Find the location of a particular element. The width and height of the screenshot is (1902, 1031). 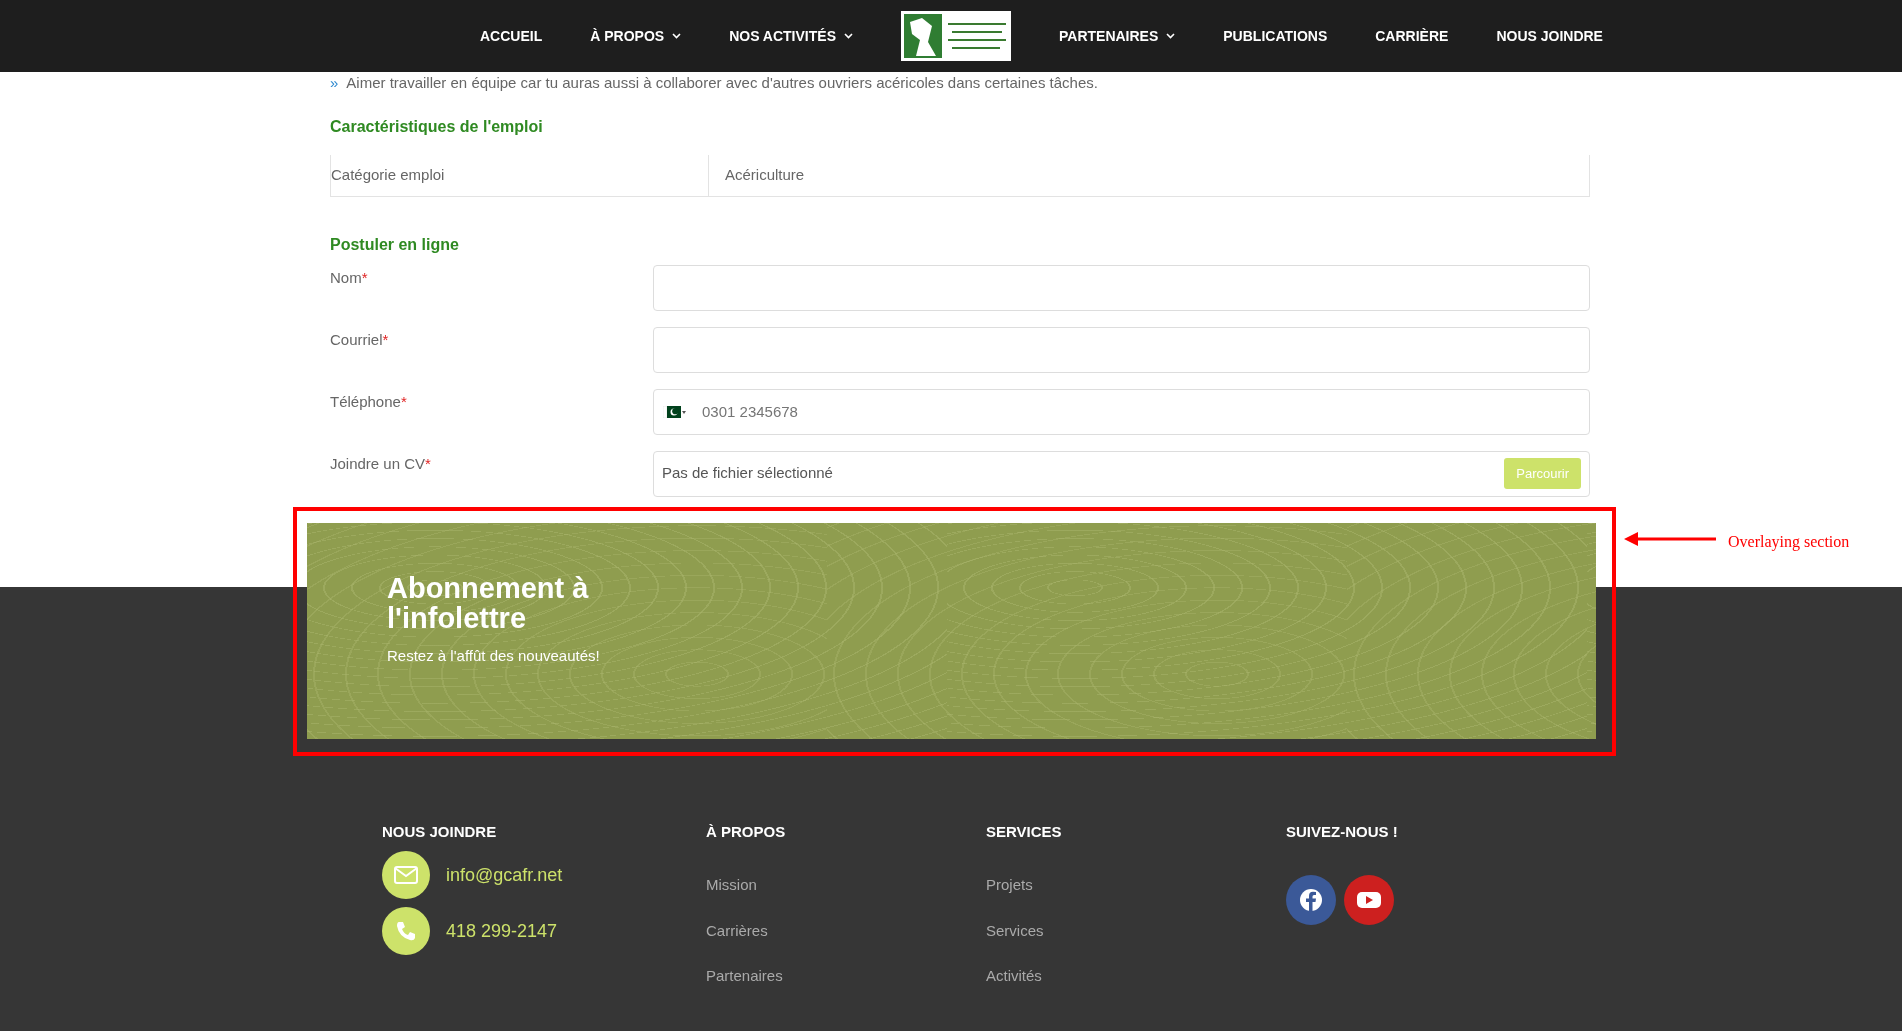

phone-field: 0301 2345678 is located at coordinates (1121, 411).